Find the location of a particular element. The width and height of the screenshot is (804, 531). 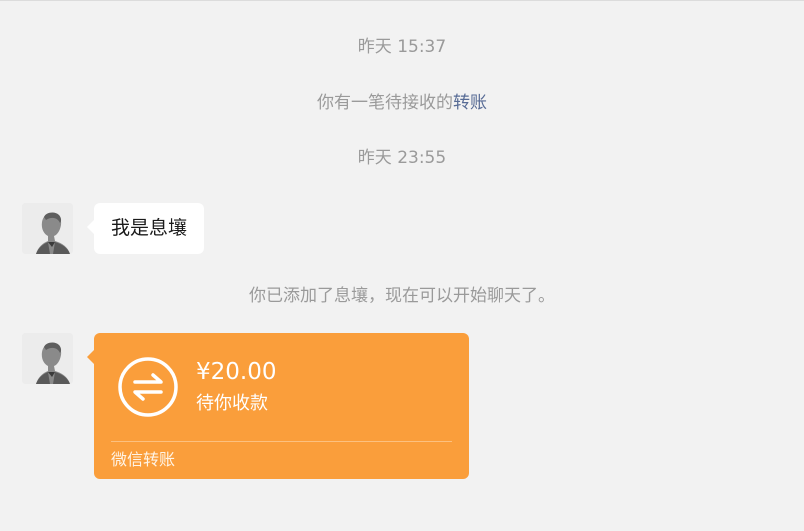

transfer-divider is located at coordinates (281, 441).